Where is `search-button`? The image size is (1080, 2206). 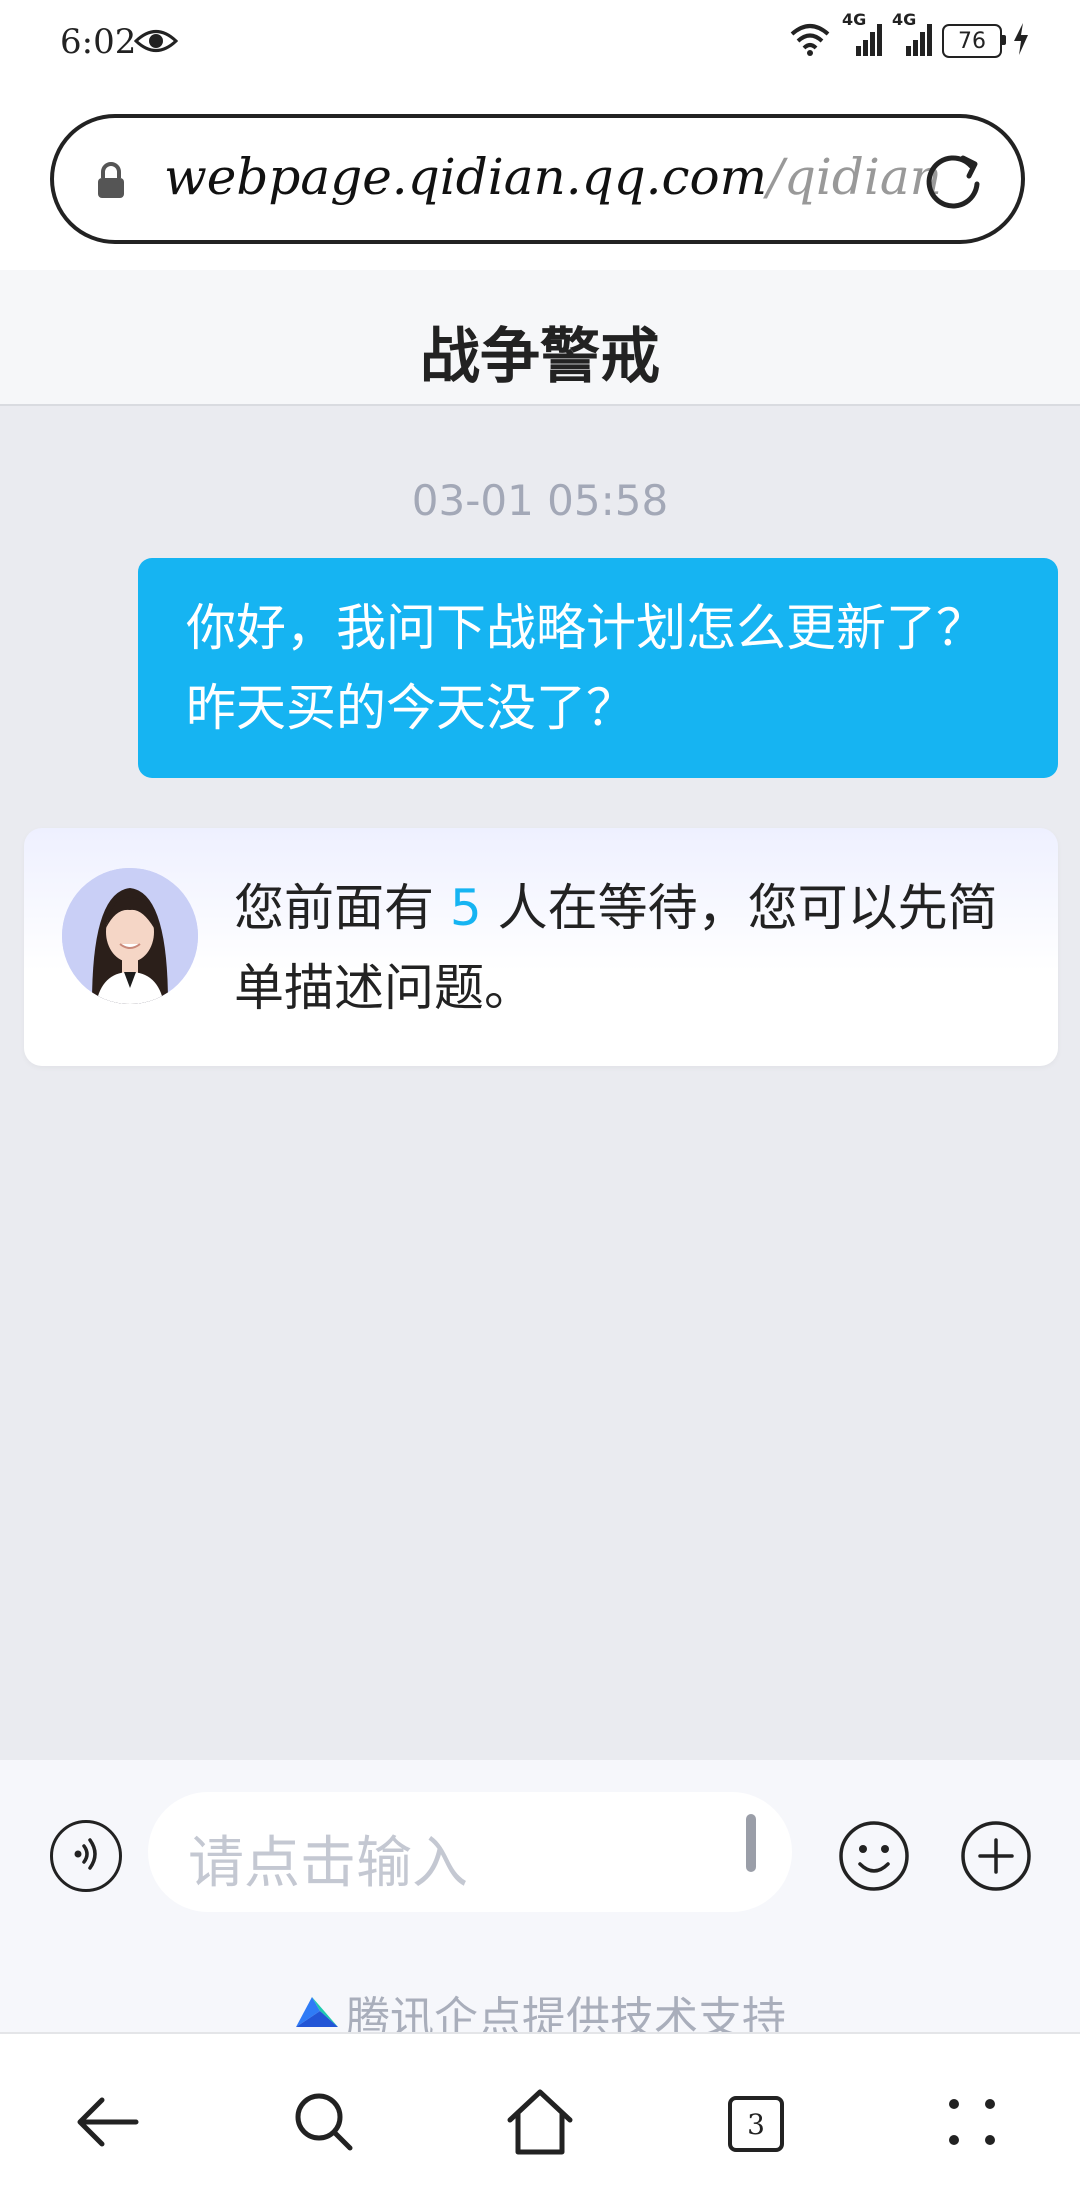 search-button is located at coordinates (324, 2124).